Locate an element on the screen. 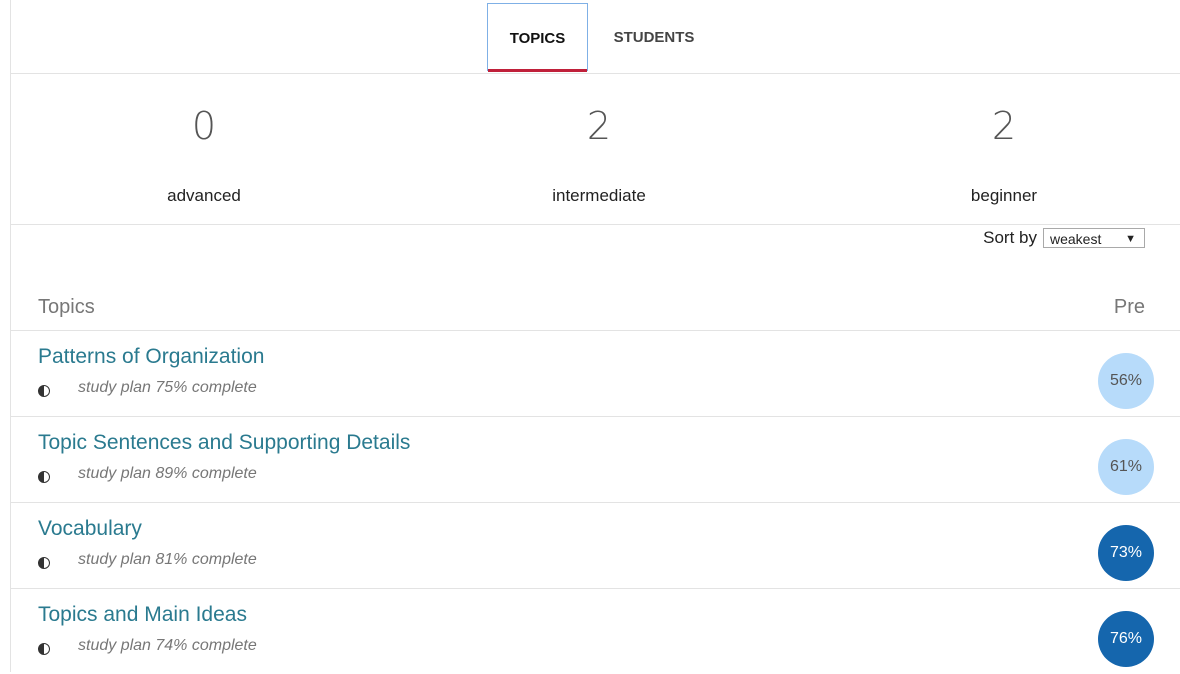 This screenshot has height=674, width=1180. pre-score-badge: 76% is located at coordinates (1126, 639).